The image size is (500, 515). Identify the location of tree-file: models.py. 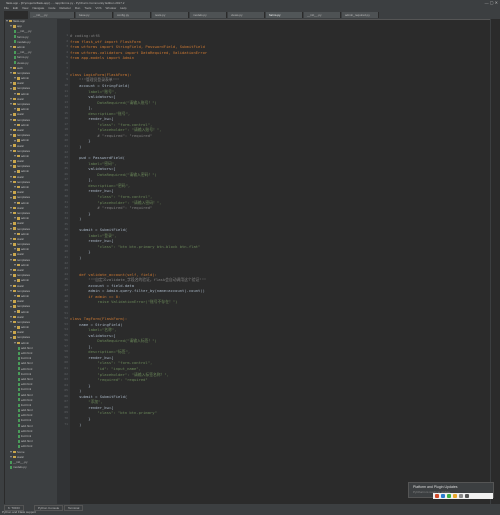
(31, 467).